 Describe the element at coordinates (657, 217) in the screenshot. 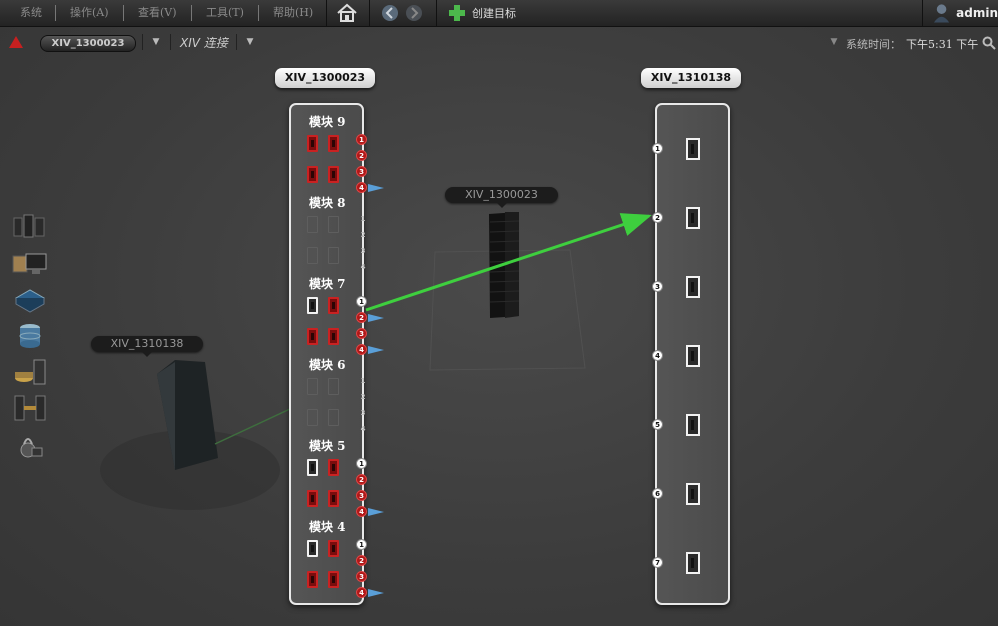

I see `target-port-number: 2` at that location.